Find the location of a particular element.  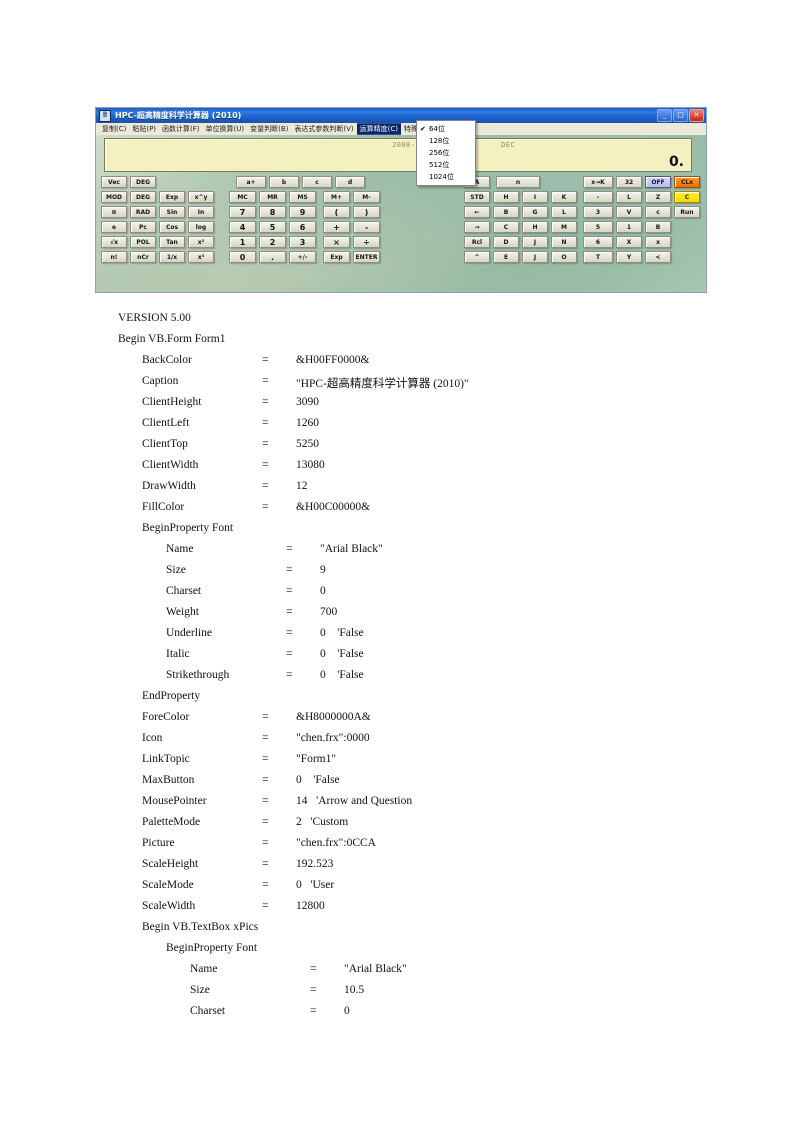

calc-key-pol-63: POL is located at coordinates (143, 242).